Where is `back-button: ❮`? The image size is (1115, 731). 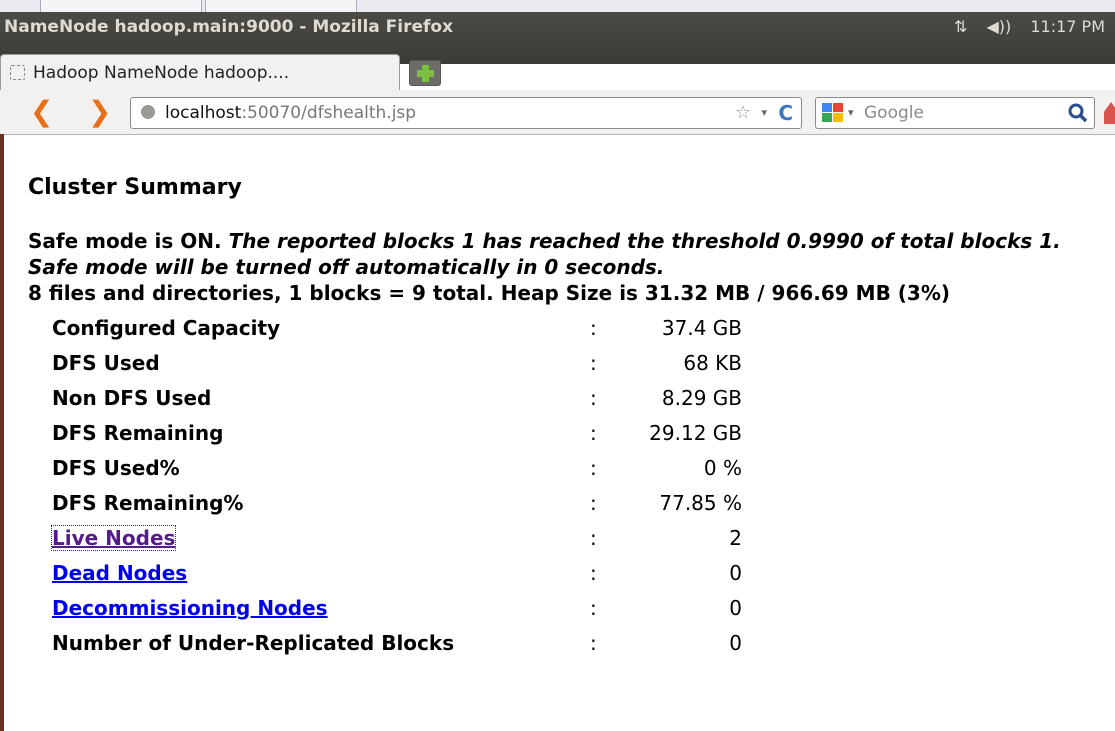 back-button: ❮ is located at coordinates (41, 112).